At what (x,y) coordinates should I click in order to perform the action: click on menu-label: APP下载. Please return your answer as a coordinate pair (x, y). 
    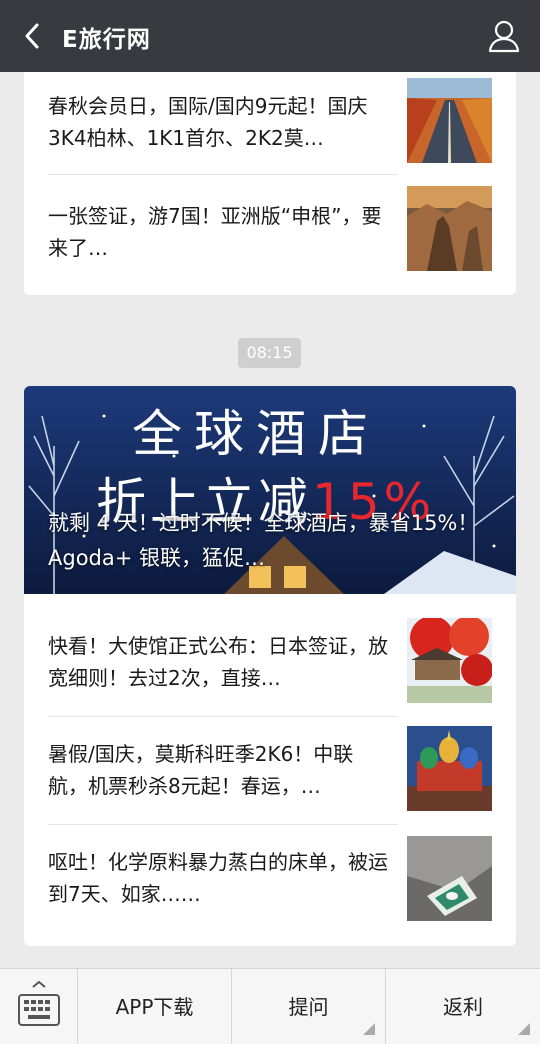
    Looking at the image, I should click on (154, 1007).